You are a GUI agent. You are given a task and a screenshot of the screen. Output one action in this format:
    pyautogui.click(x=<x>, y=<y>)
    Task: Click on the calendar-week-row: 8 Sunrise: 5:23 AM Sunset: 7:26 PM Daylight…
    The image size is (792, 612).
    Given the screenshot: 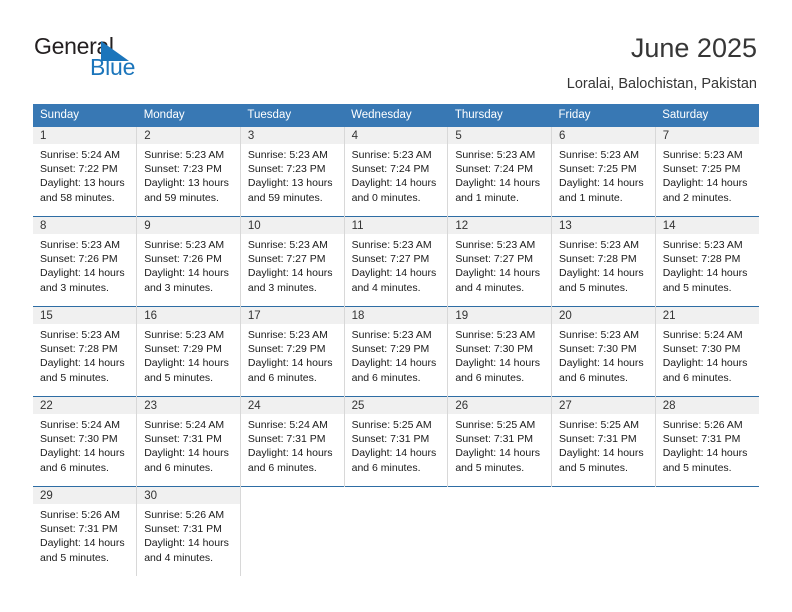 What is the action you would take?
    pyautogui.click(x=396, y=261)
    